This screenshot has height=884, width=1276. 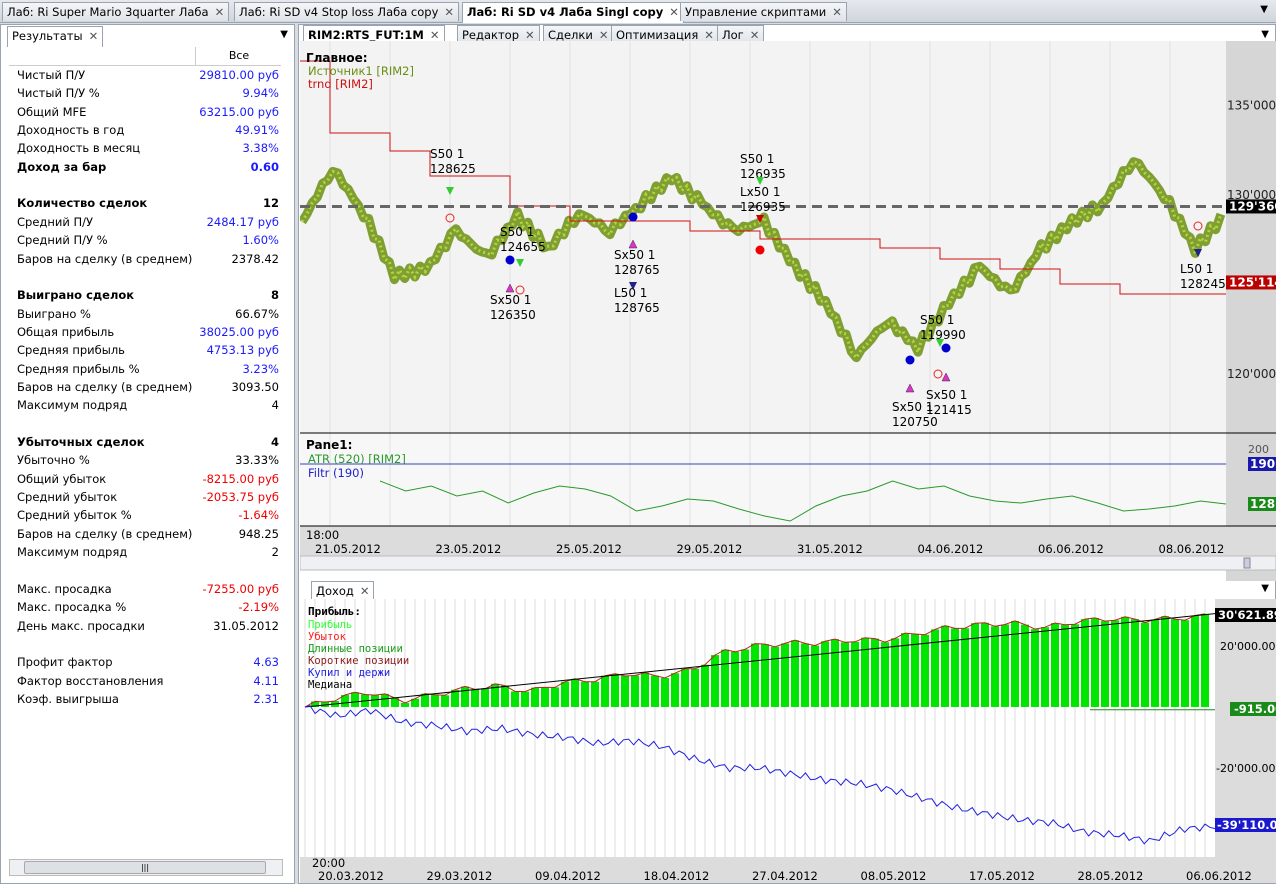 What do you see at coordinates (337, 58) in the screenshot?
I see `main-pane-title: Главное:` at bounding box center [337, 58].